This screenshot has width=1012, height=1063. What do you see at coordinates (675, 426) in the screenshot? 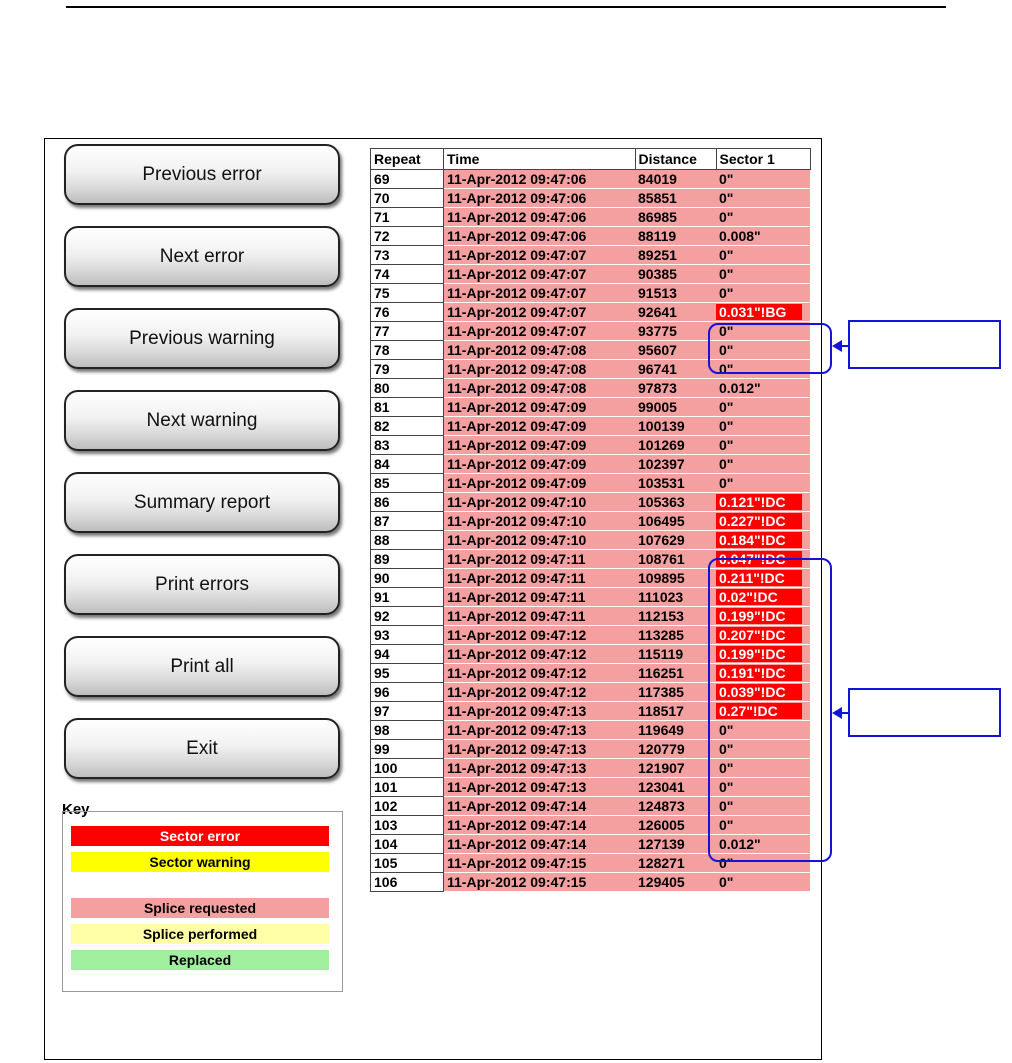
I see `cell-distance: 100139` at bounding box center [675, 426].